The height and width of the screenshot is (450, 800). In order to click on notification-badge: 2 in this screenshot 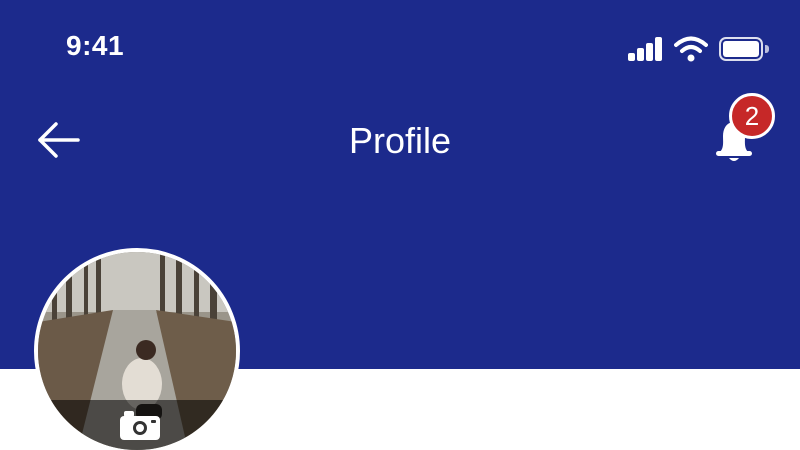, I will do `click(752, 116)`.